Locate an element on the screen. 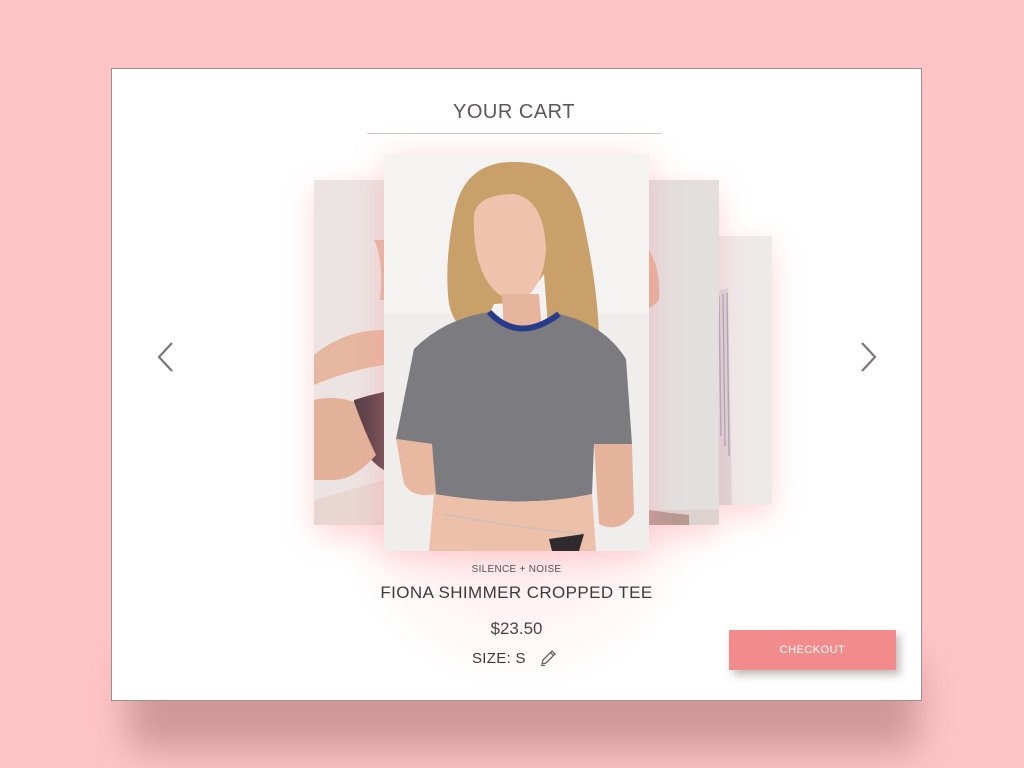  product-slide-next is located at coordinates (684, 352).